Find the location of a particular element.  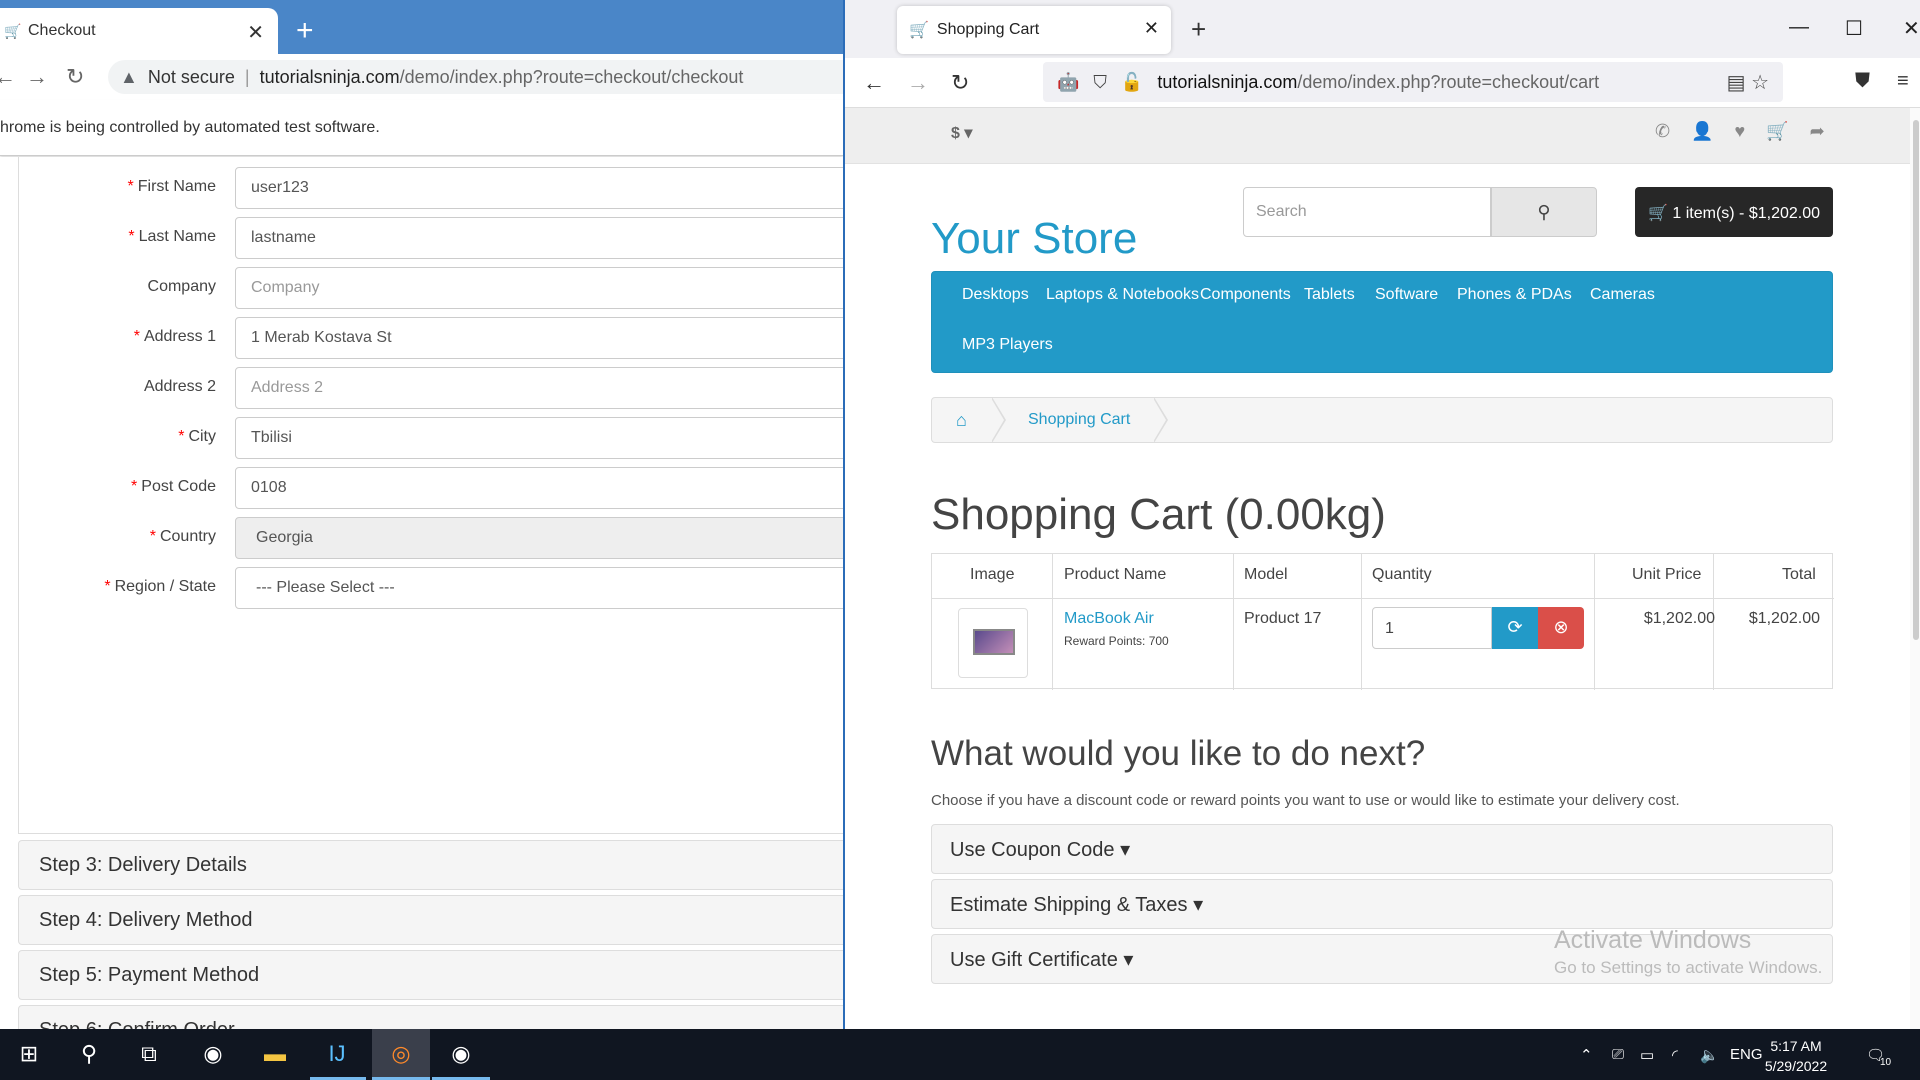

last-name-label: * Last Name is located at coordinates (172, 236).